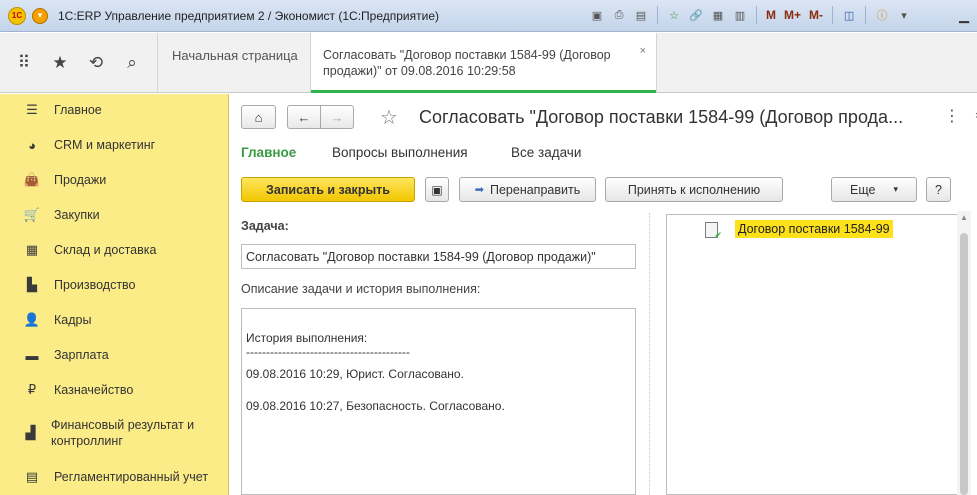 The width and height of the screenshot is (977, 495). What do you see at coordinates (105, 250) in the screenshot?
I see `sidebar-item-label: Склад и доставка` at bounding box center [105, 250].